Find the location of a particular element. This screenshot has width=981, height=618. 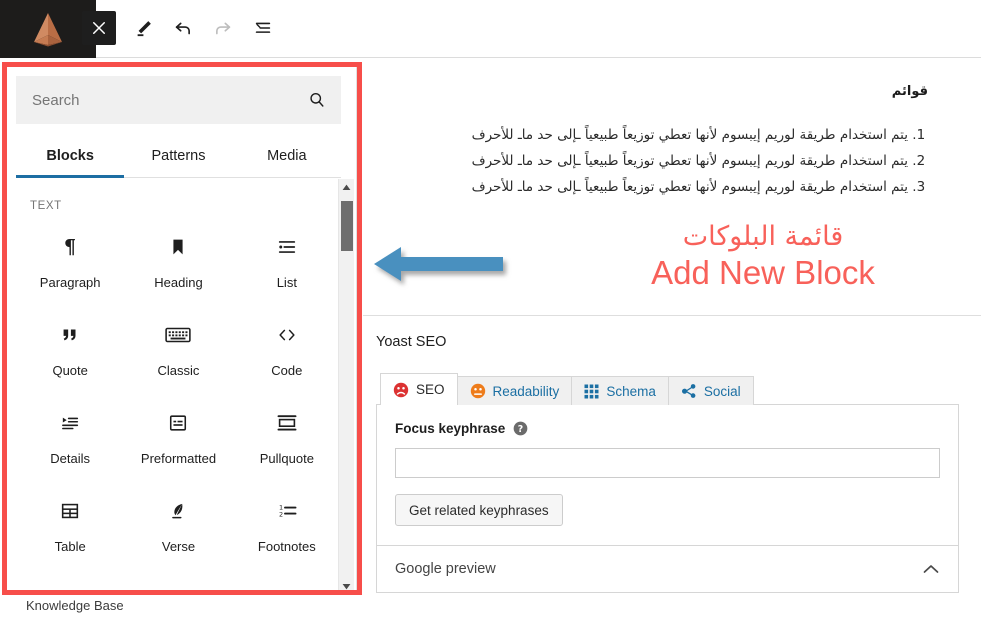

block-item-details: Details is located at coordinates (70, 436).